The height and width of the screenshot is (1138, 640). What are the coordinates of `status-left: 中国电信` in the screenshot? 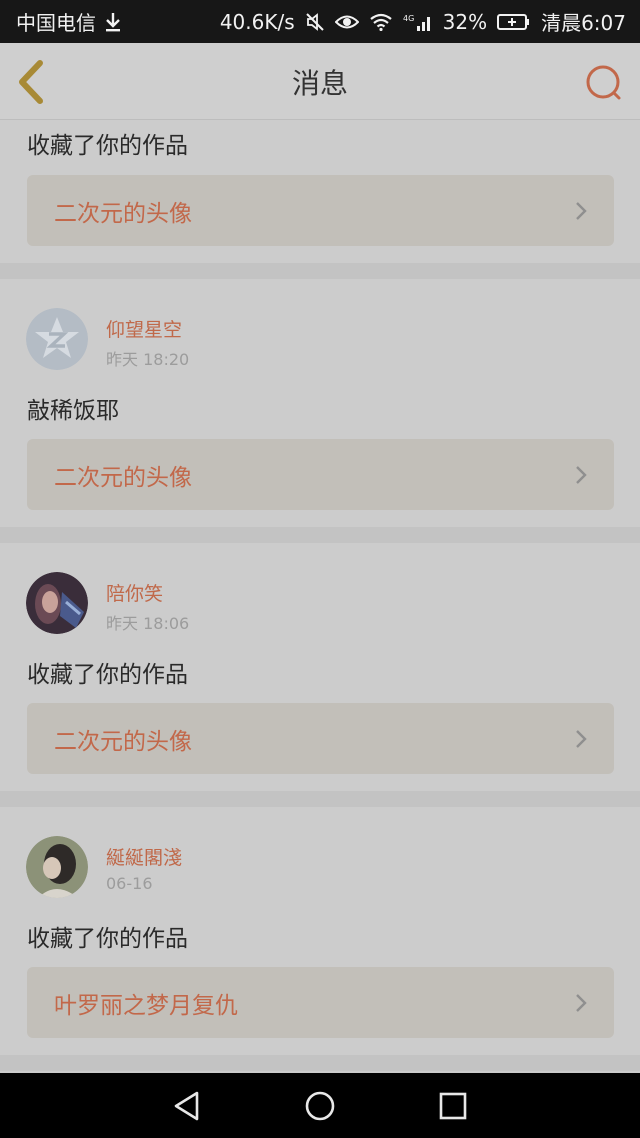 It's located at (69, 21).